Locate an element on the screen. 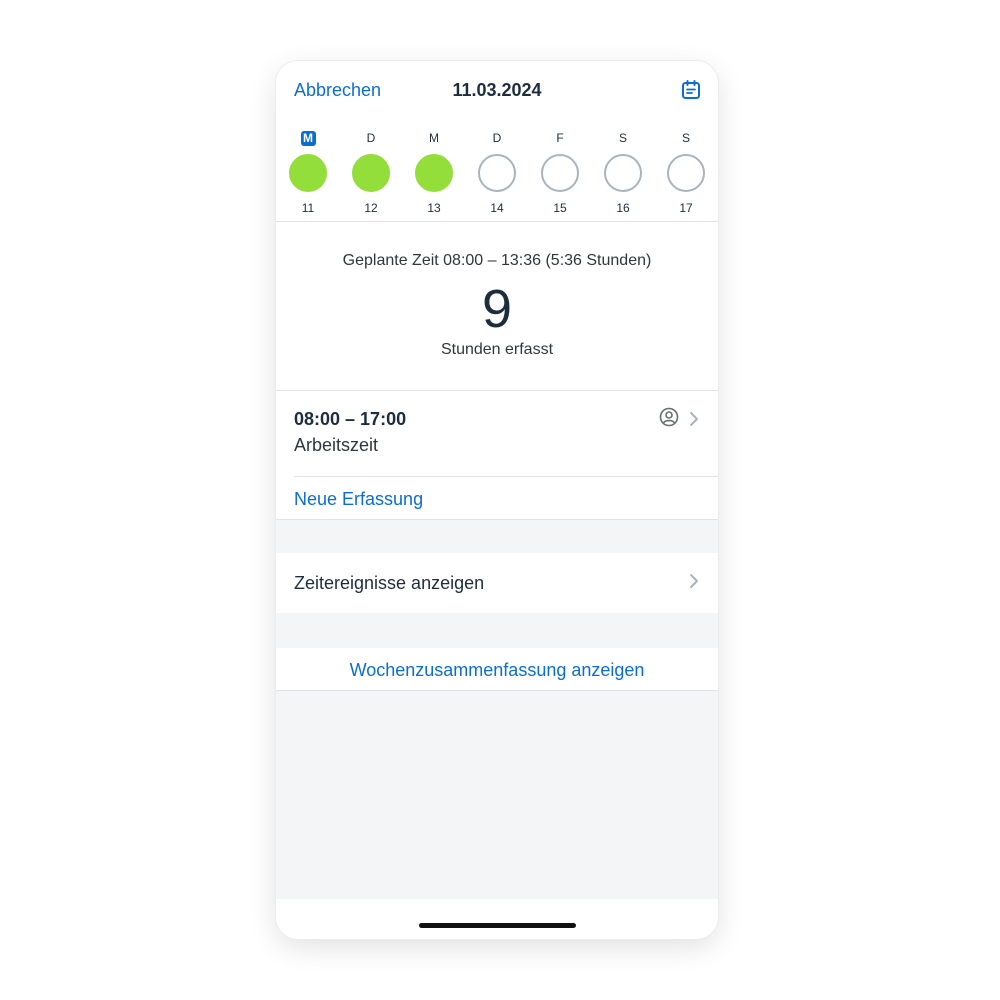  day-number: 11 is located at coordinates (308, 208).